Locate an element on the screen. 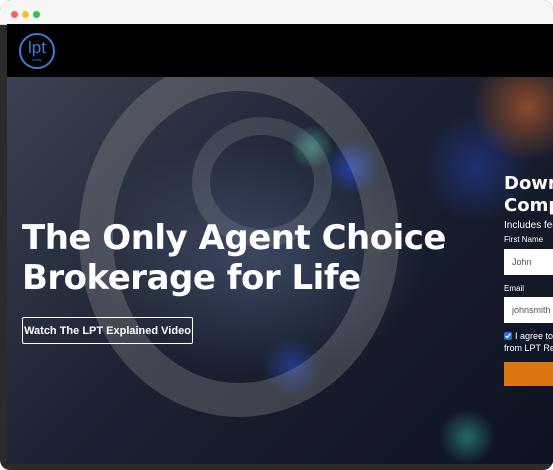 This screenshot has width=553, height=470. email-input is located at coordinates (528, 310).